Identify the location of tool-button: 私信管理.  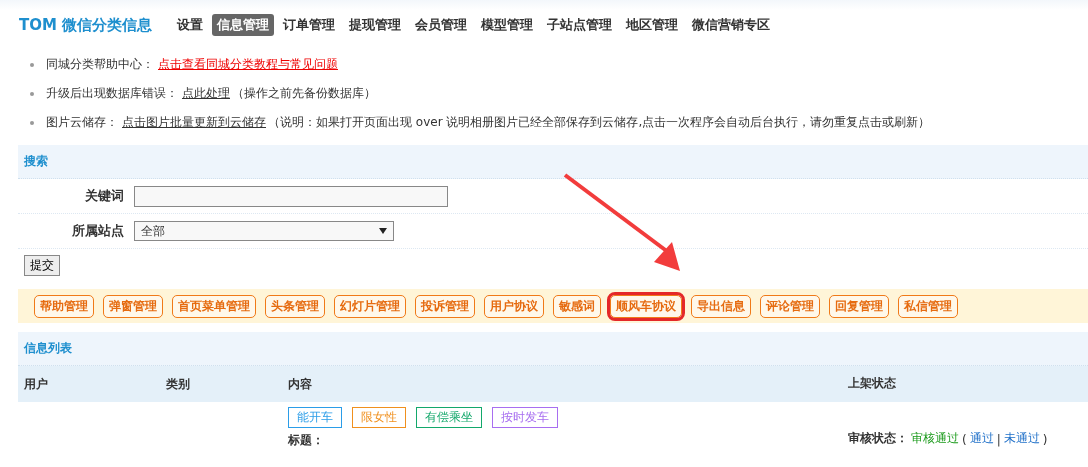
(928, 306).